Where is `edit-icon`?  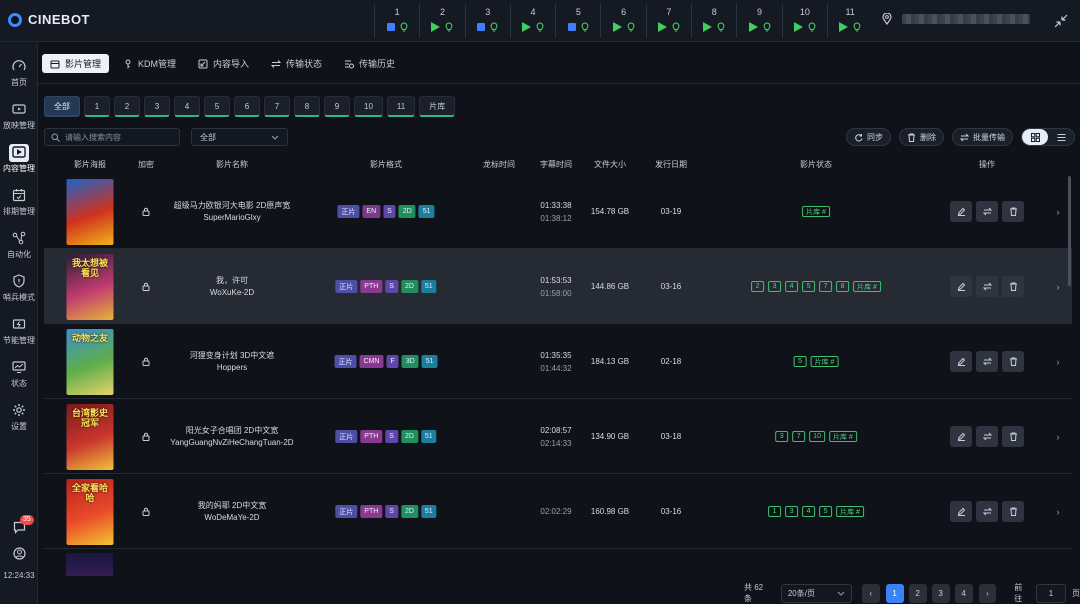 edit-icon is located at coordinates (961, 436).